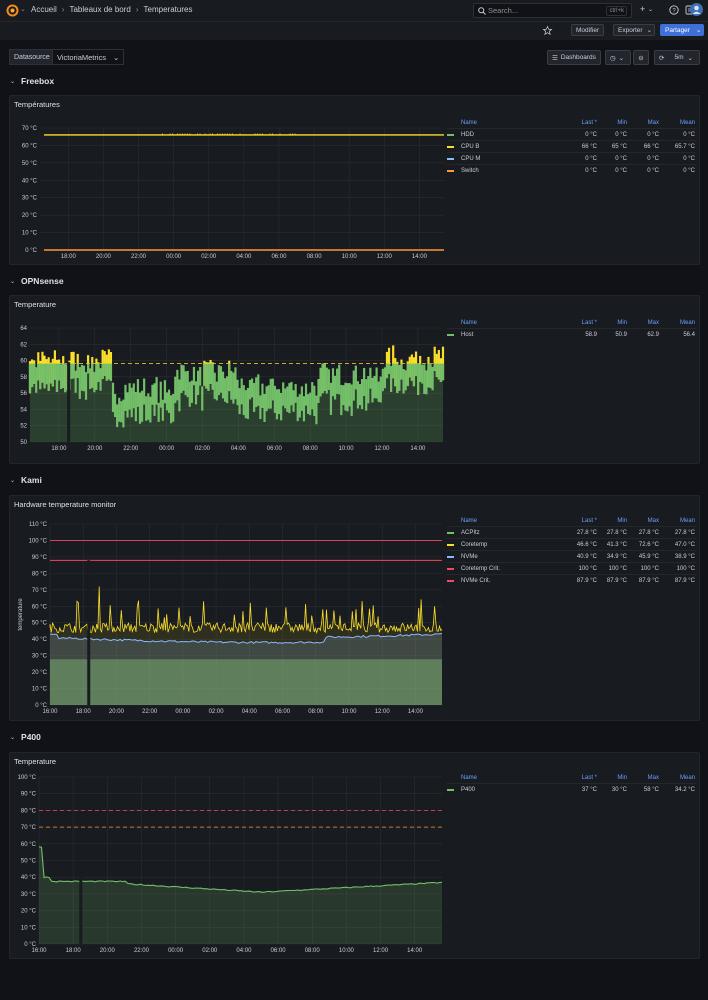  What do you see at coordinates (552, 10) in the screenshot?
I see `search-input: Search... ctrl+k` at bounding box center [552, 10].